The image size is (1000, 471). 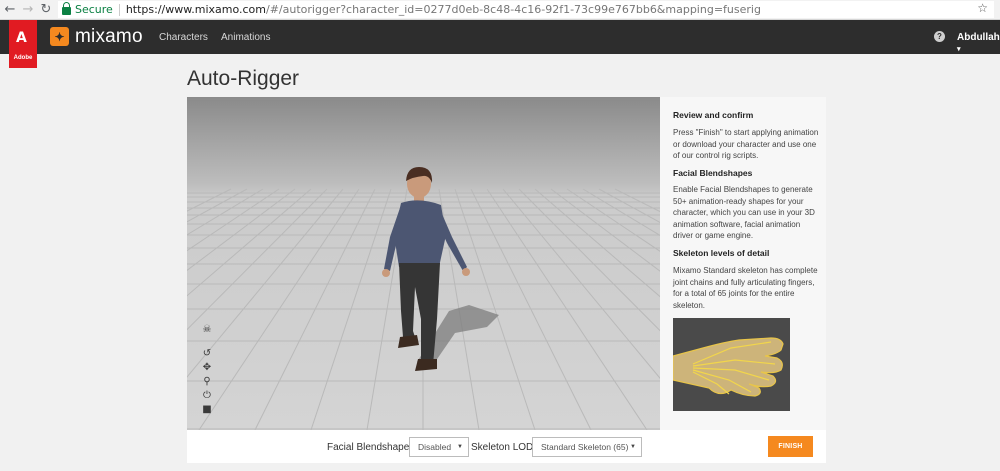 What do you see at coordinates (207, 354) in the screenshot?
I see `rotate-icon: ↺` at bounding box center [207, 354].